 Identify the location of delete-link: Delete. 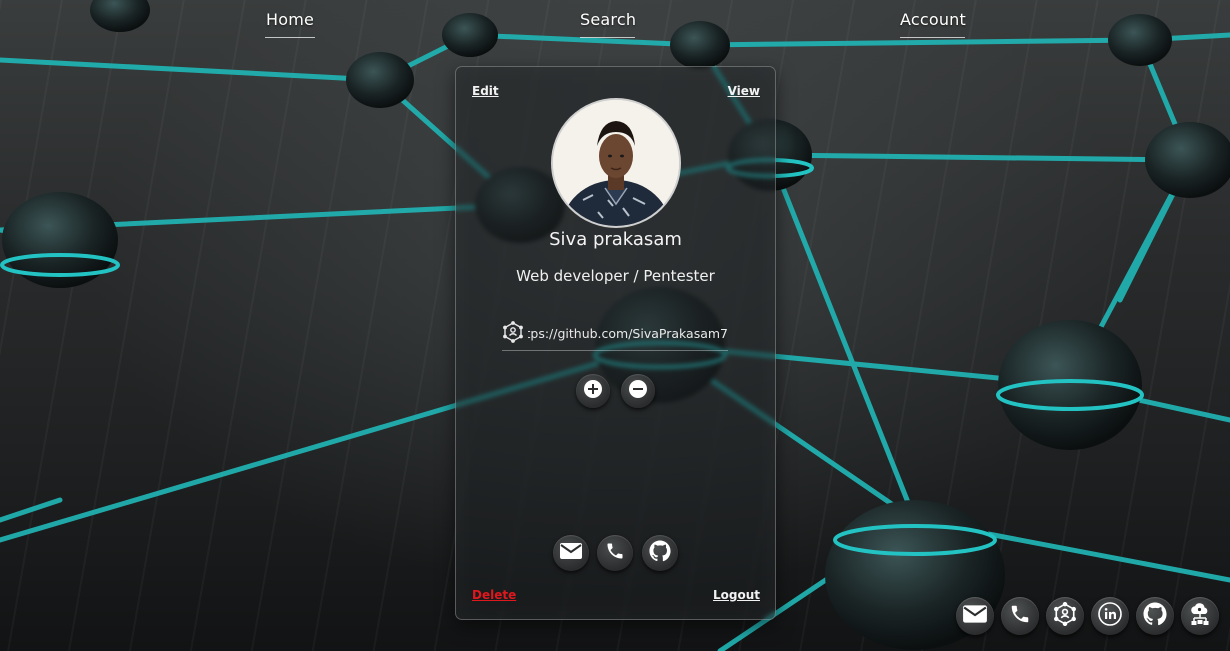
(494, 595).